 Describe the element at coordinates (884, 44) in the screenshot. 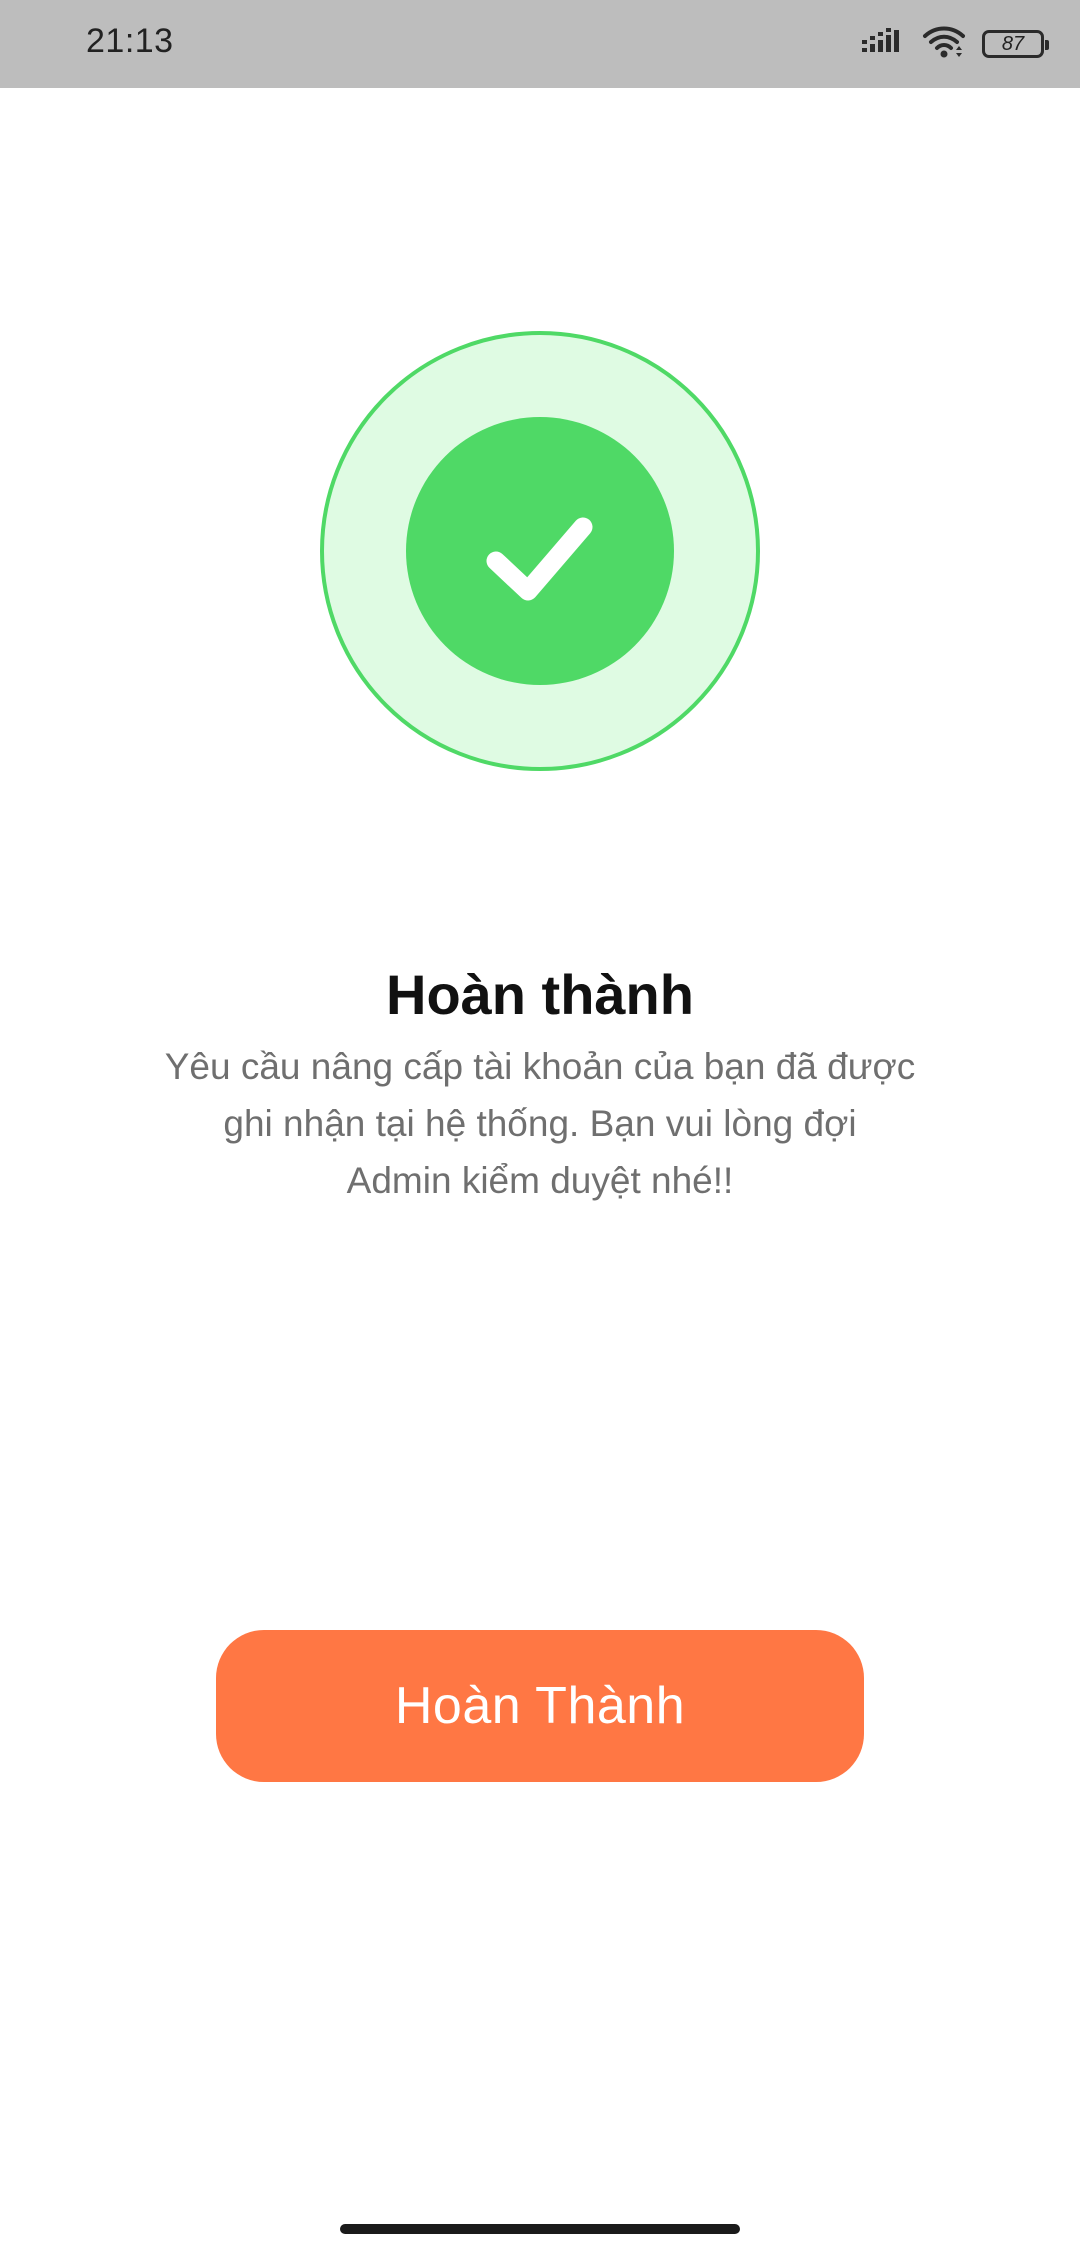

I see `signal-icon` at that location.